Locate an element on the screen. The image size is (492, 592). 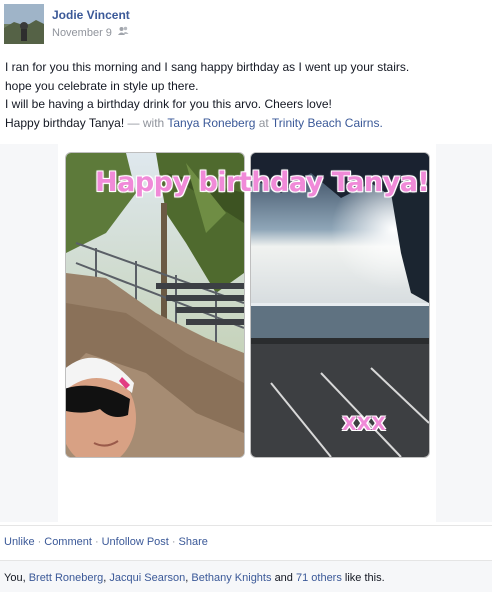
tagged-friend-link: Tanya Roneberg is located at coordinates (211, 123).